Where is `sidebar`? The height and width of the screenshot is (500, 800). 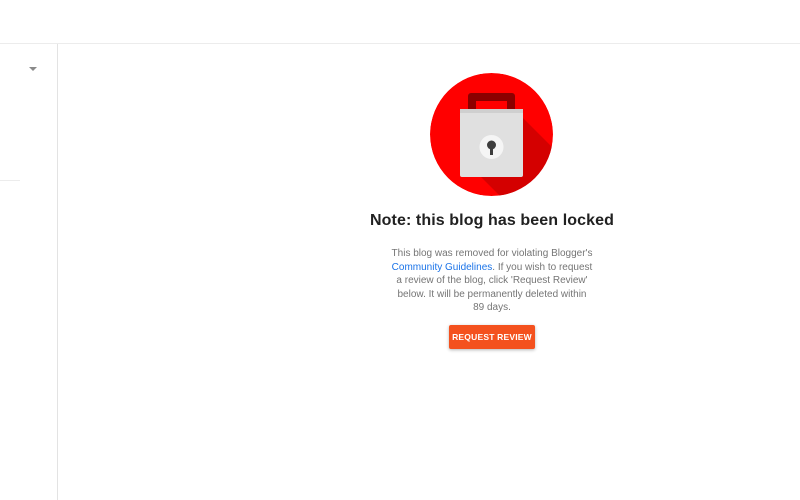 sidebar is located at coordinates (29, 272).